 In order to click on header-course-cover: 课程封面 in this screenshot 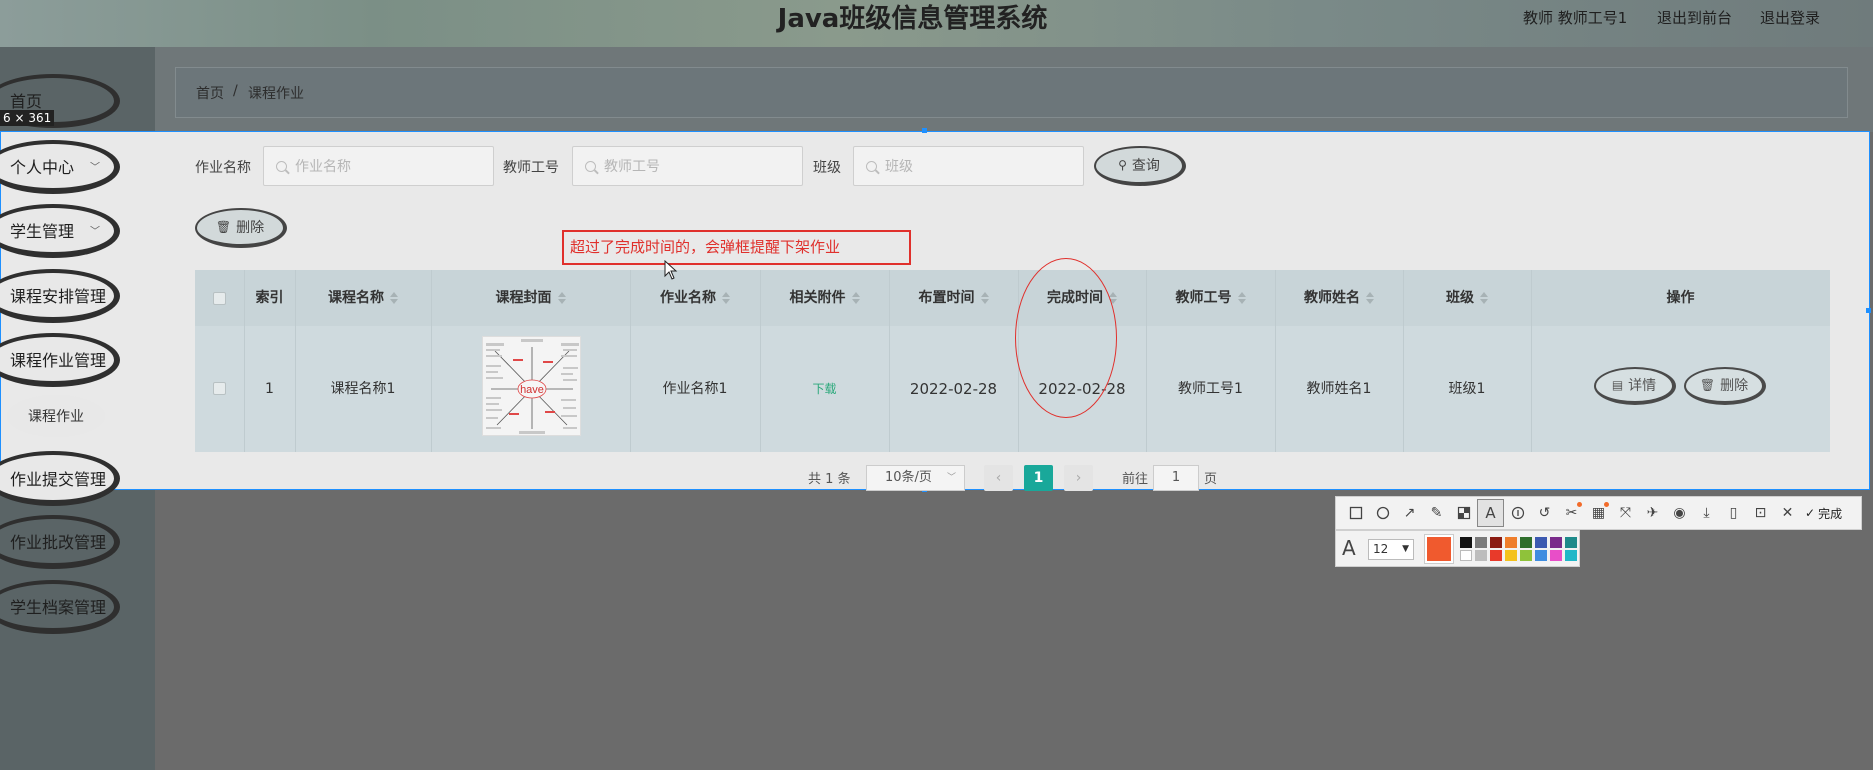, I will do `click(530, 298)`.